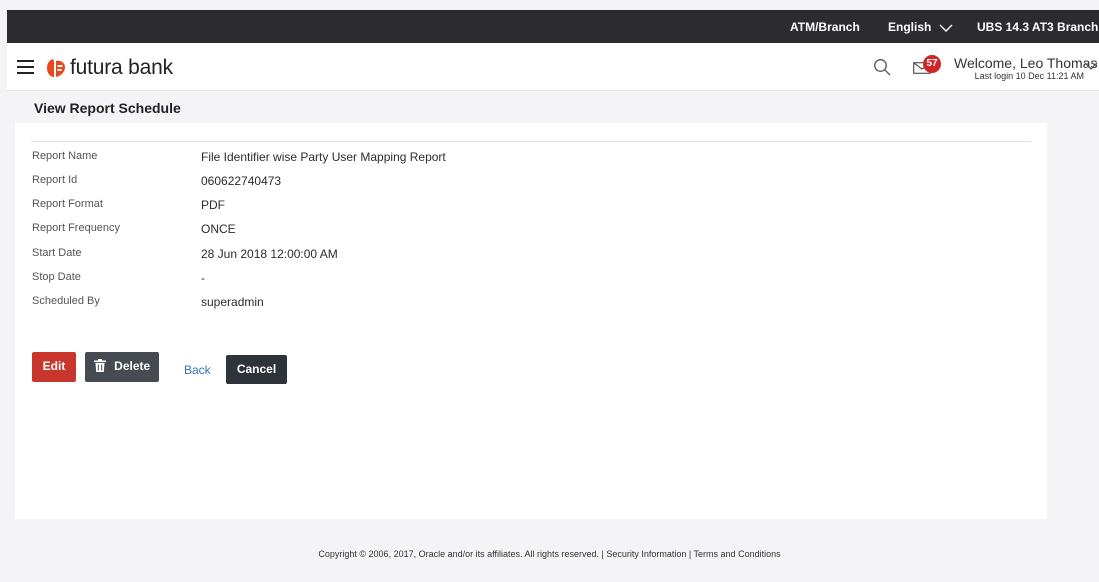 This screenshot has width=1099, height=582. I want to click on menu-icon, so click(25, 67).